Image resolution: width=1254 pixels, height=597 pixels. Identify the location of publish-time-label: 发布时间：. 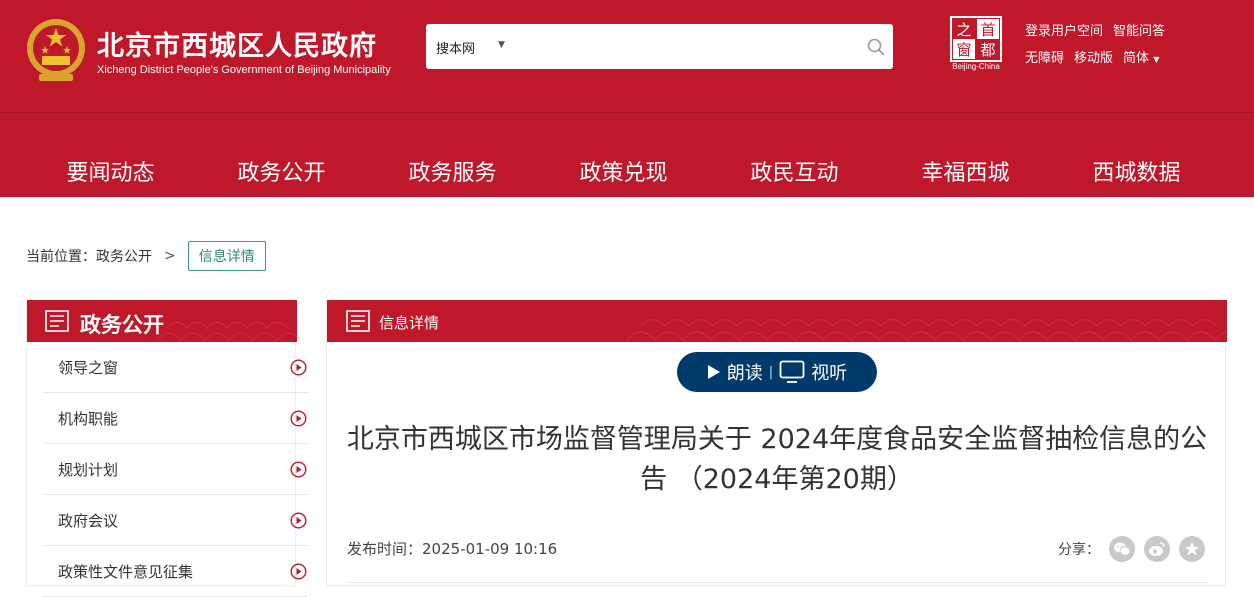
(385, 549).